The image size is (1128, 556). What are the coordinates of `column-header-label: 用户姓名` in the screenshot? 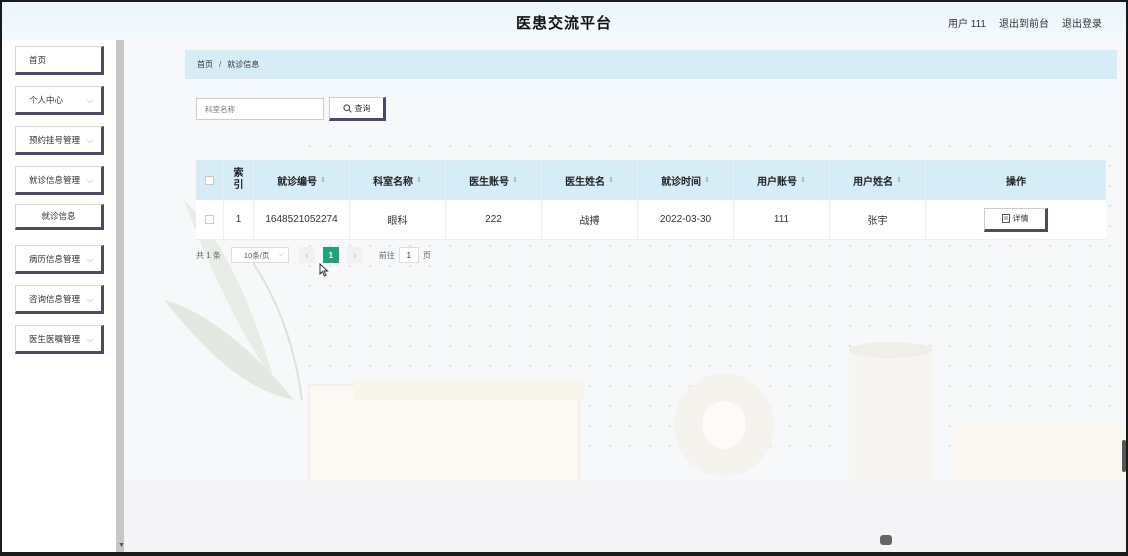 It's located at (873, 182).